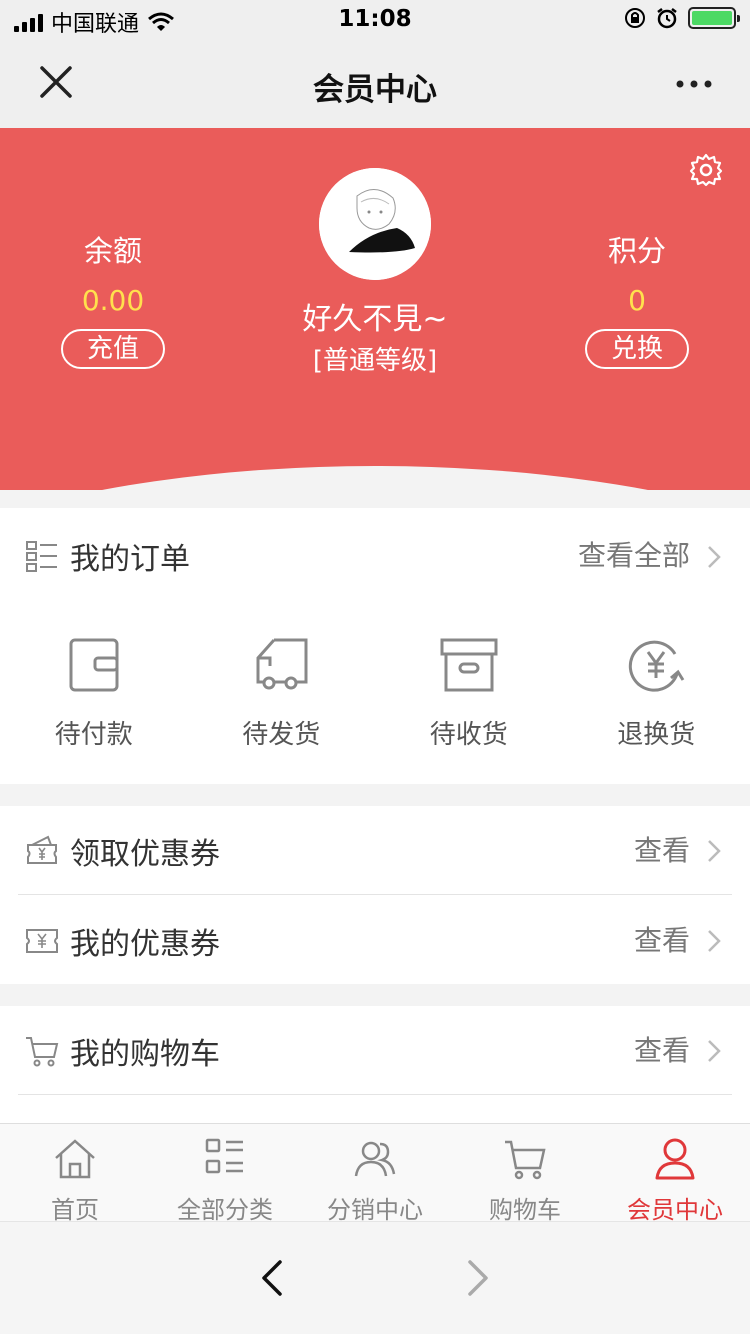 The width and height of the screenshot is (750, 1334). I want to click on tab-member-center: 会员中心, so click(675, 1174).